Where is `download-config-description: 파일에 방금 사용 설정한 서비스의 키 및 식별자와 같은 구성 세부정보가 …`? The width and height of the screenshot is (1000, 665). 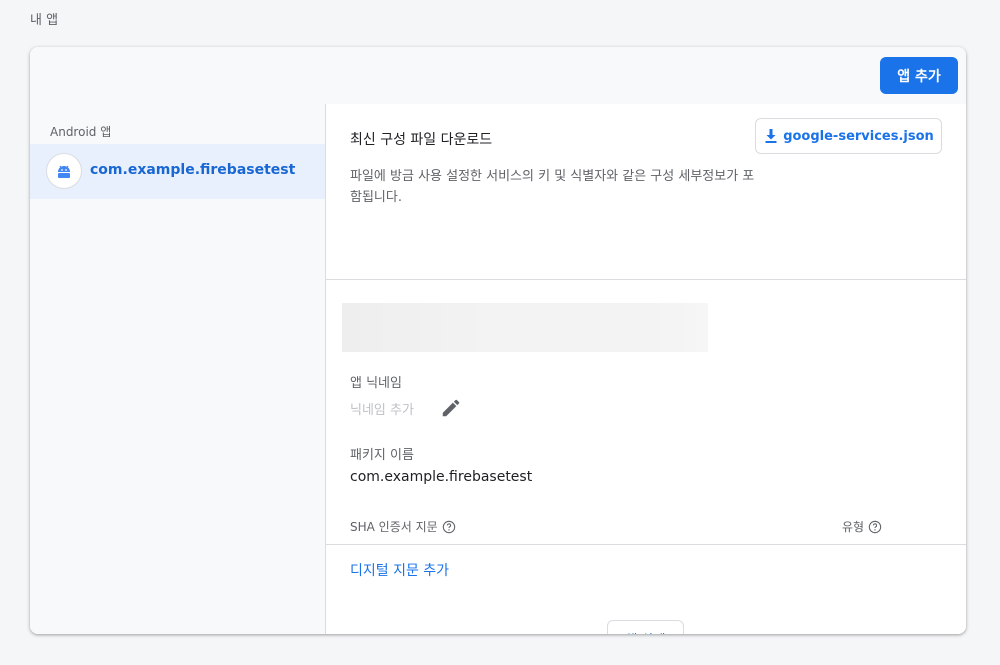
download-config-description: 파일에 방금 사용 설정한 서비스의 키 및 식별자와 같은 구성 세부정보가 … is located at coordinates (552, 187).